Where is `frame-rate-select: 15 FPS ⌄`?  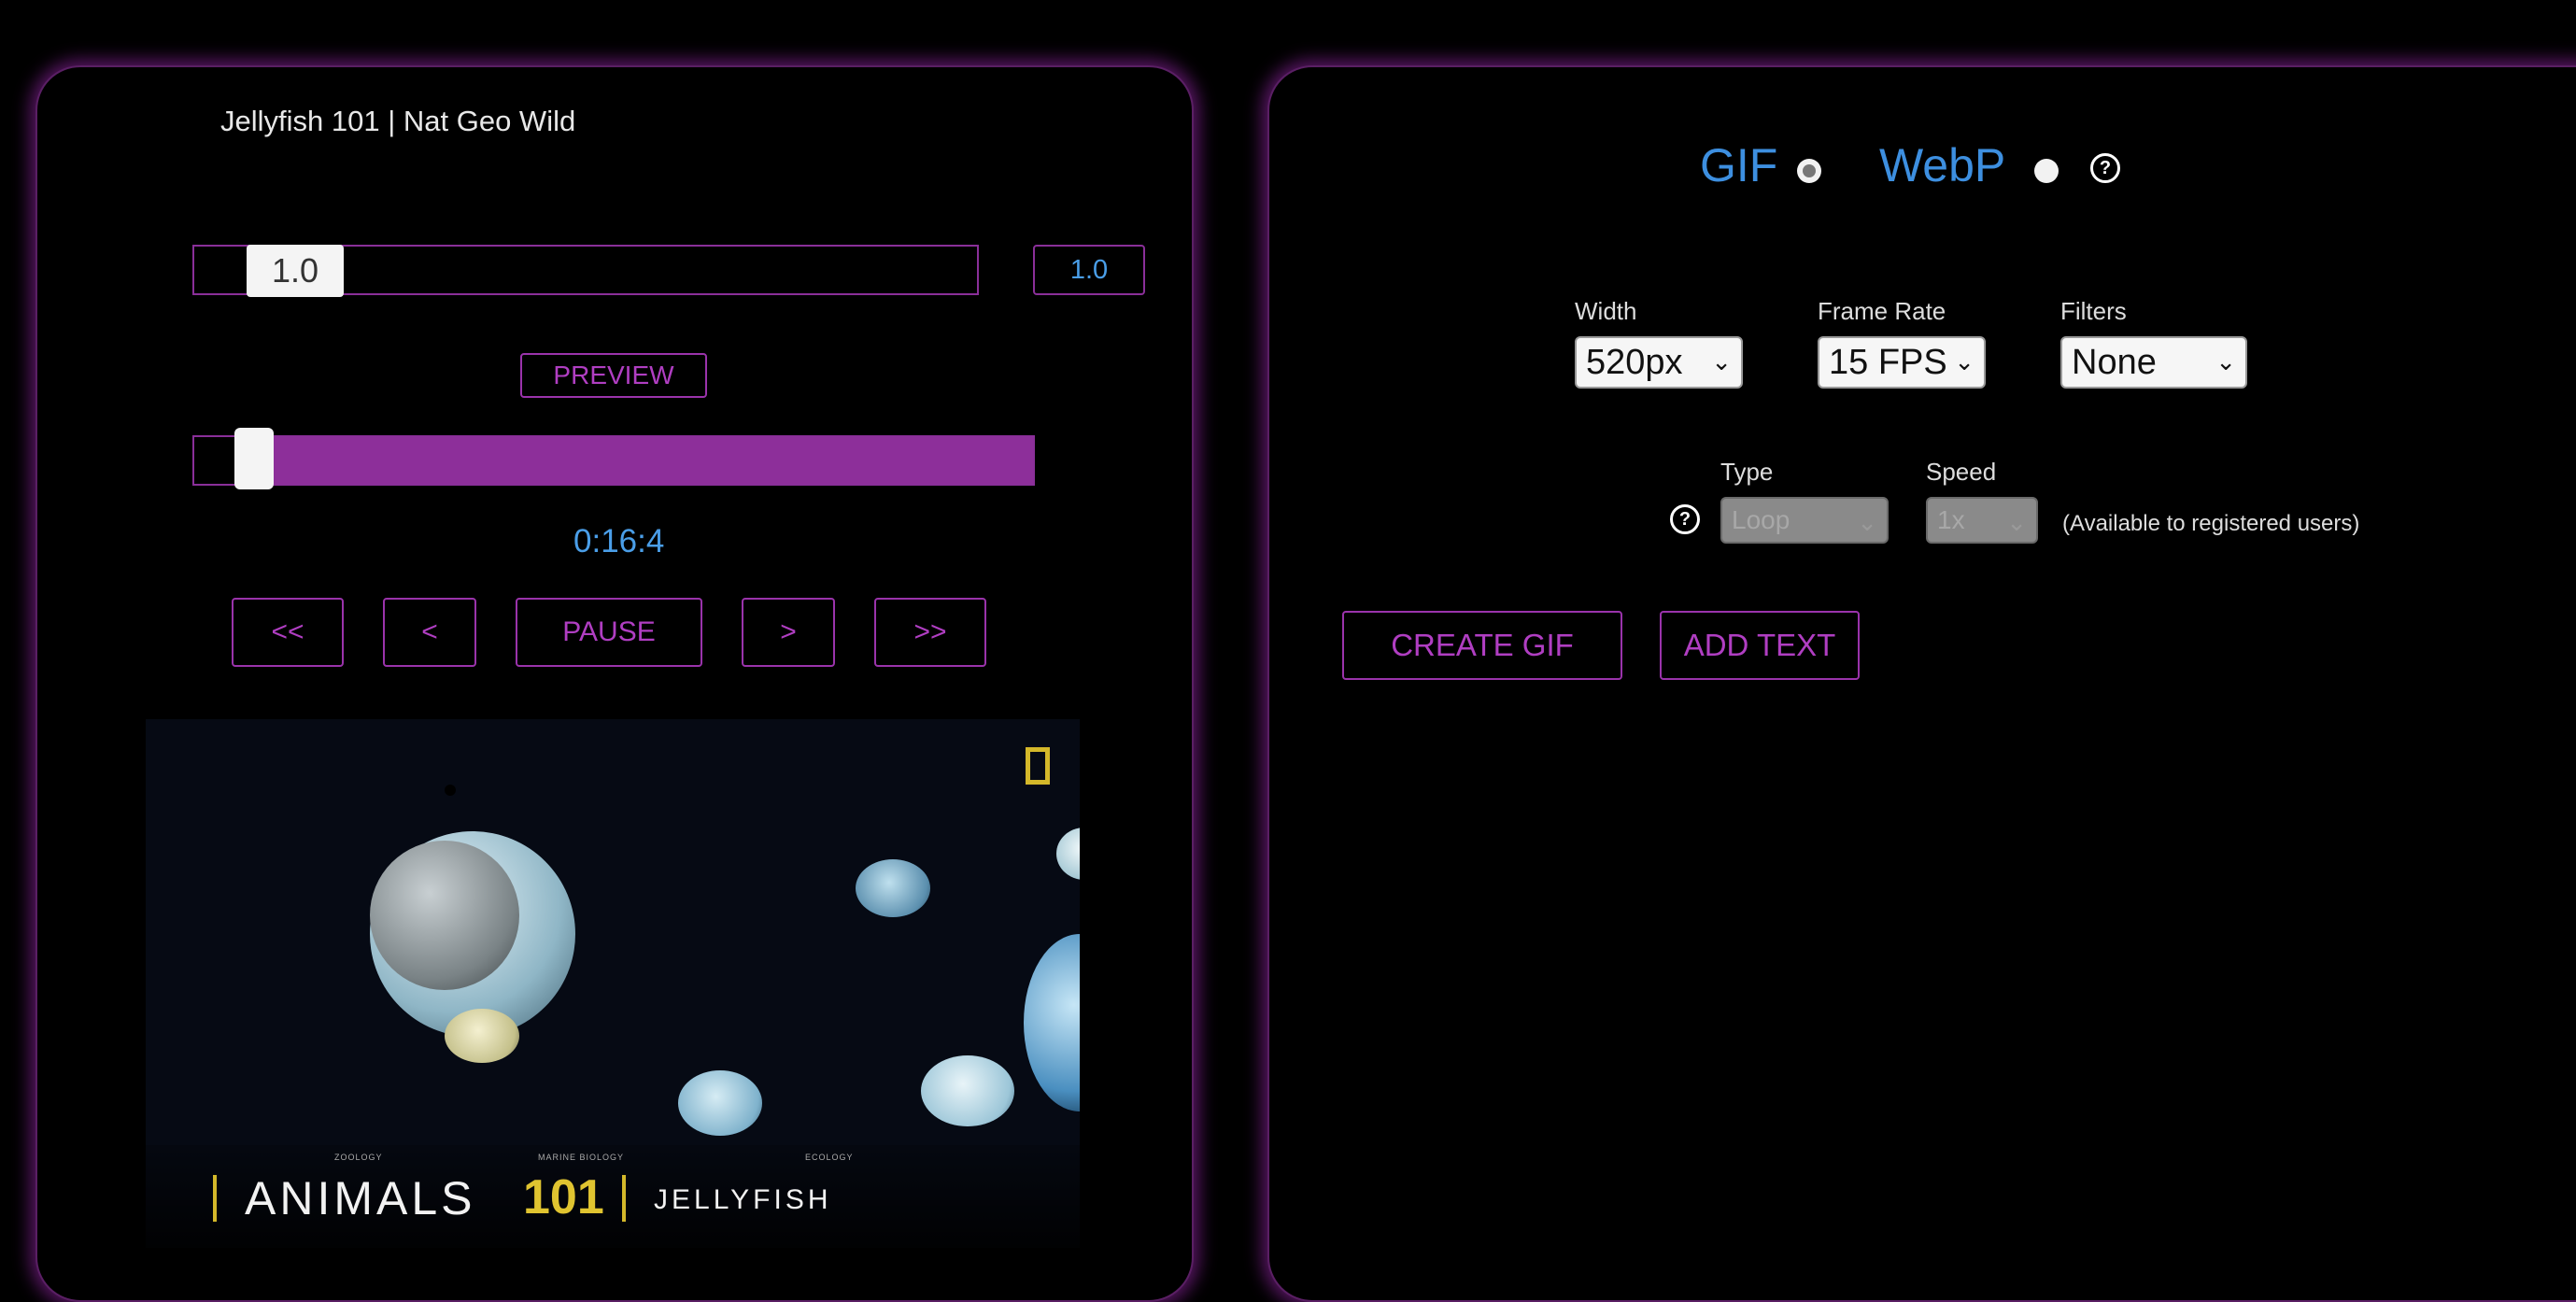 frame-rate-select: 15 FPS ⌄ is located at coordinates (1902, 362).